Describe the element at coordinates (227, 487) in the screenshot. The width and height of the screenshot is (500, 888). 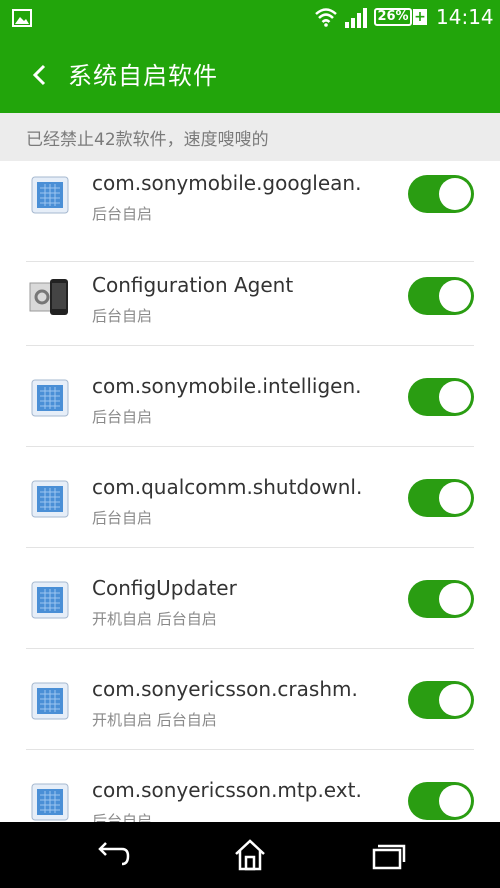
I see `app-name: com.qualcomm.shutdownl.` at that location.